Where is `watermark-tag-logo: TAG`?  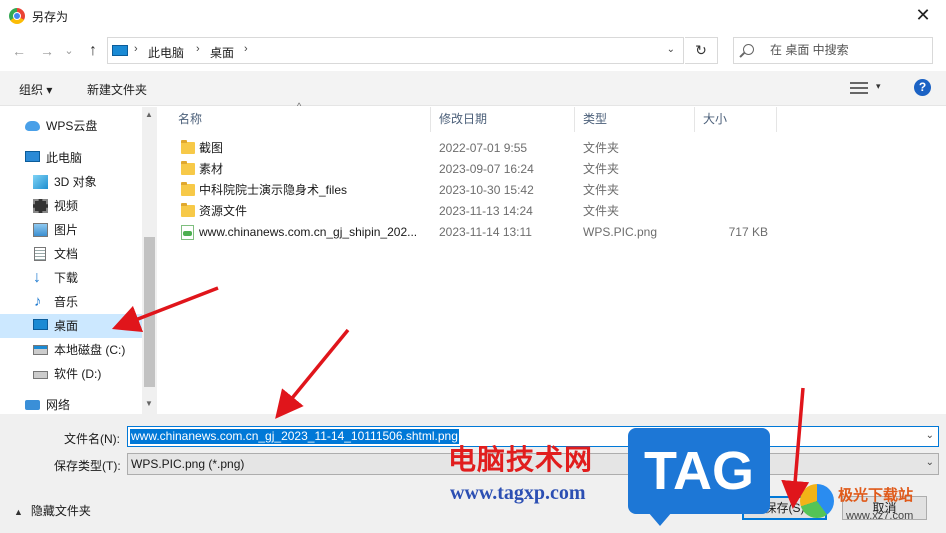
watermark-tag-logo: TAG is located at coordinates (699, 477).